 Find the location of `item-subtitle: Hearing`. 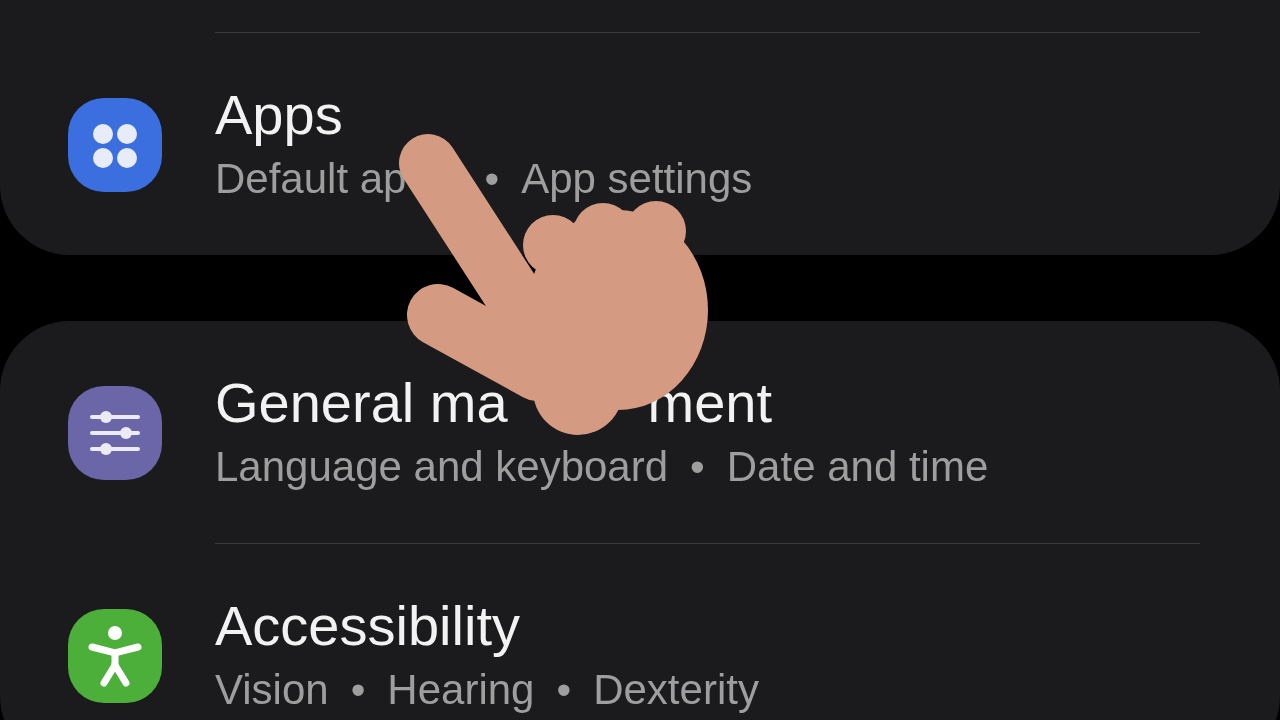

item-subtitle: Hearing is located at coordinates (461, 690).